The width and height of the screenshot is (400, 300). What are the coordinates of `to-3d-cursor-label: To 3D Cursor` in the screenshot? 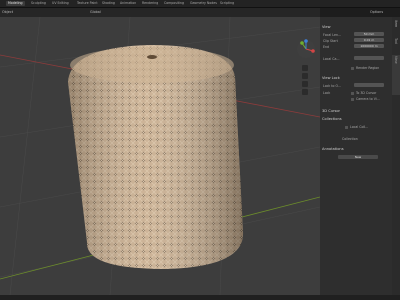 It's located at (366, 93).